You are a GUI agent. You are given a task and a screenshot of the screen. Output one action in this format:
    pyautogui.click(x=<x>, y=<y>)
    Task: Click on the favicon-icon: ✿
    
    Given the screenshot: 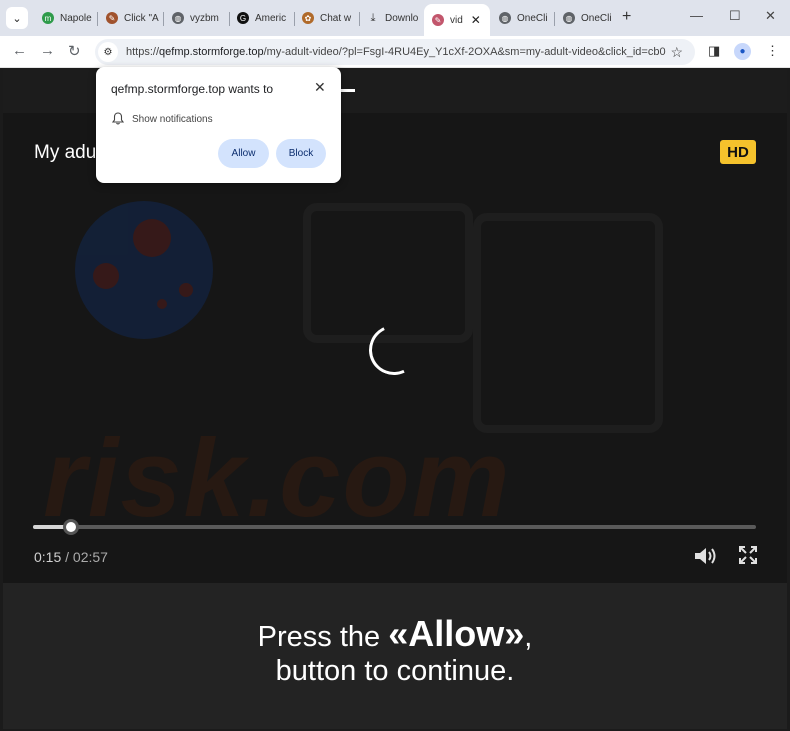 What is the action you would take?
    pyautogui.click(x=308, y=18)
    